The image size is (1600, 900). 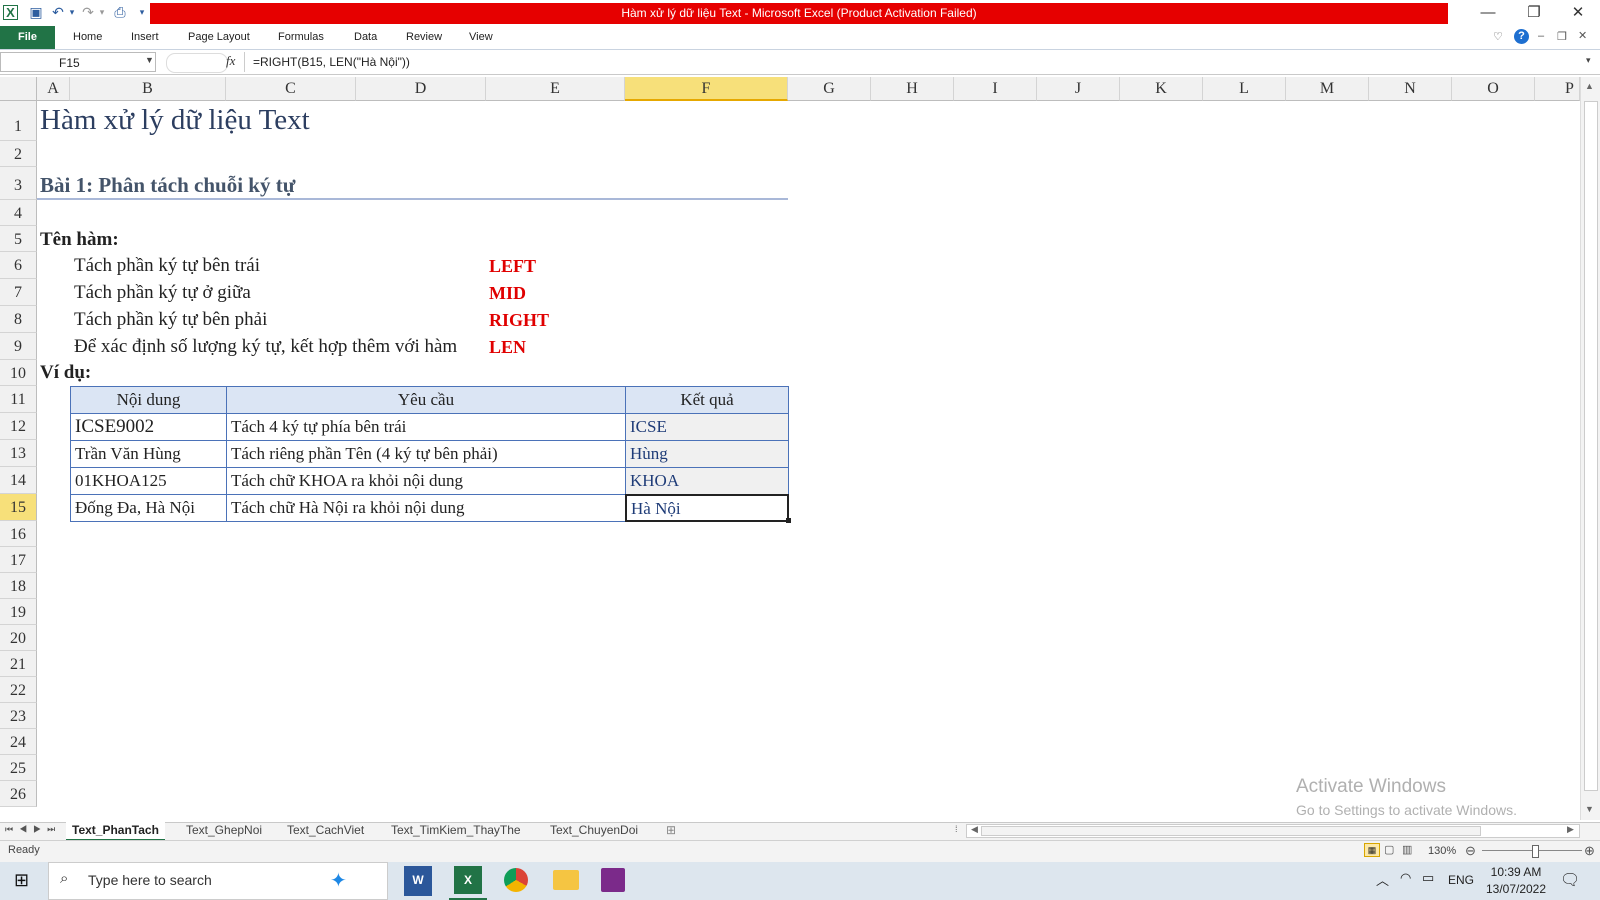 I want to click on window-restore-icon: ❐, so click(x=1562, y=36).